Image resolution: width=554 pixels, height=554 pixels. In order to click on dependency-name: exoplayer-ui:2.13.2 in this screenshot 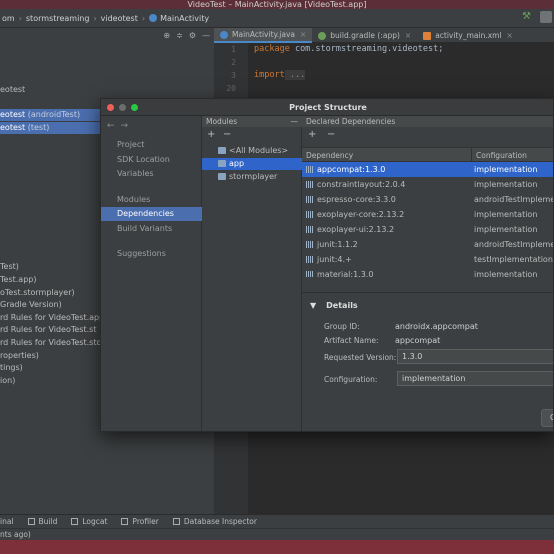, I will do `click(356, 229)`.